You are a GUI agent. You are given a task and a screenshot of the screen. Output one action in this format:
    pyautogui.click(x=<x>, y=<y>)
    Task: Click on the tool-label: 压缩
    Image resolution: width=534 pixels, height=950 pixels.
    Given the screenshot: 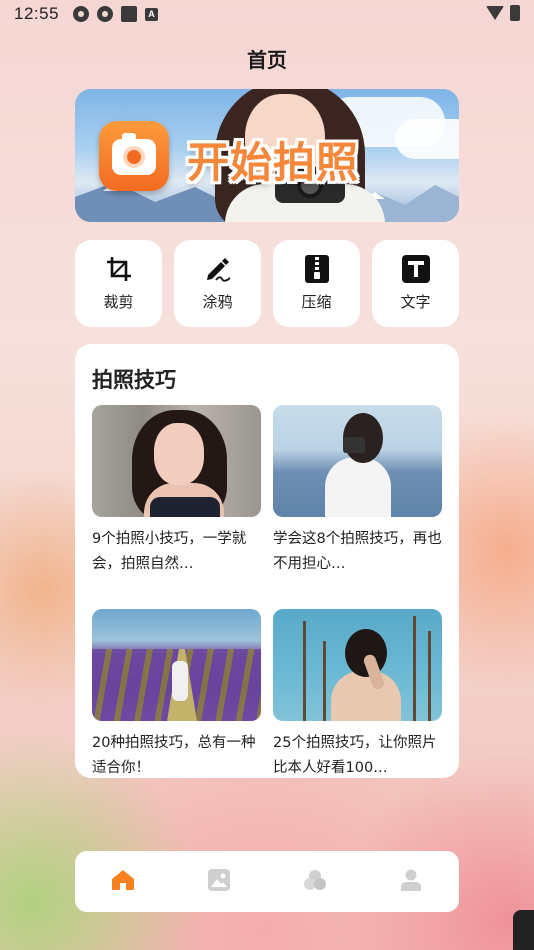 What is the action you would take?
    pyautogui.click(x=316, y=302)
    